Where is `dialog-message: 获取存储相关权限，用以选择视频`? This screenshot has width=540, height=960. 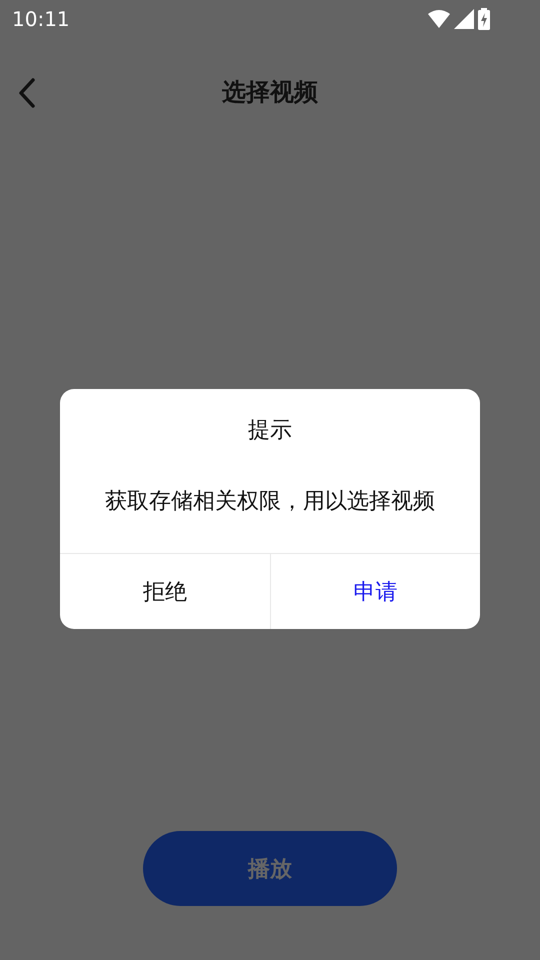 dialog-message: 获取存储相关权限，用以选择视频 is located at coordinates (270, 501).